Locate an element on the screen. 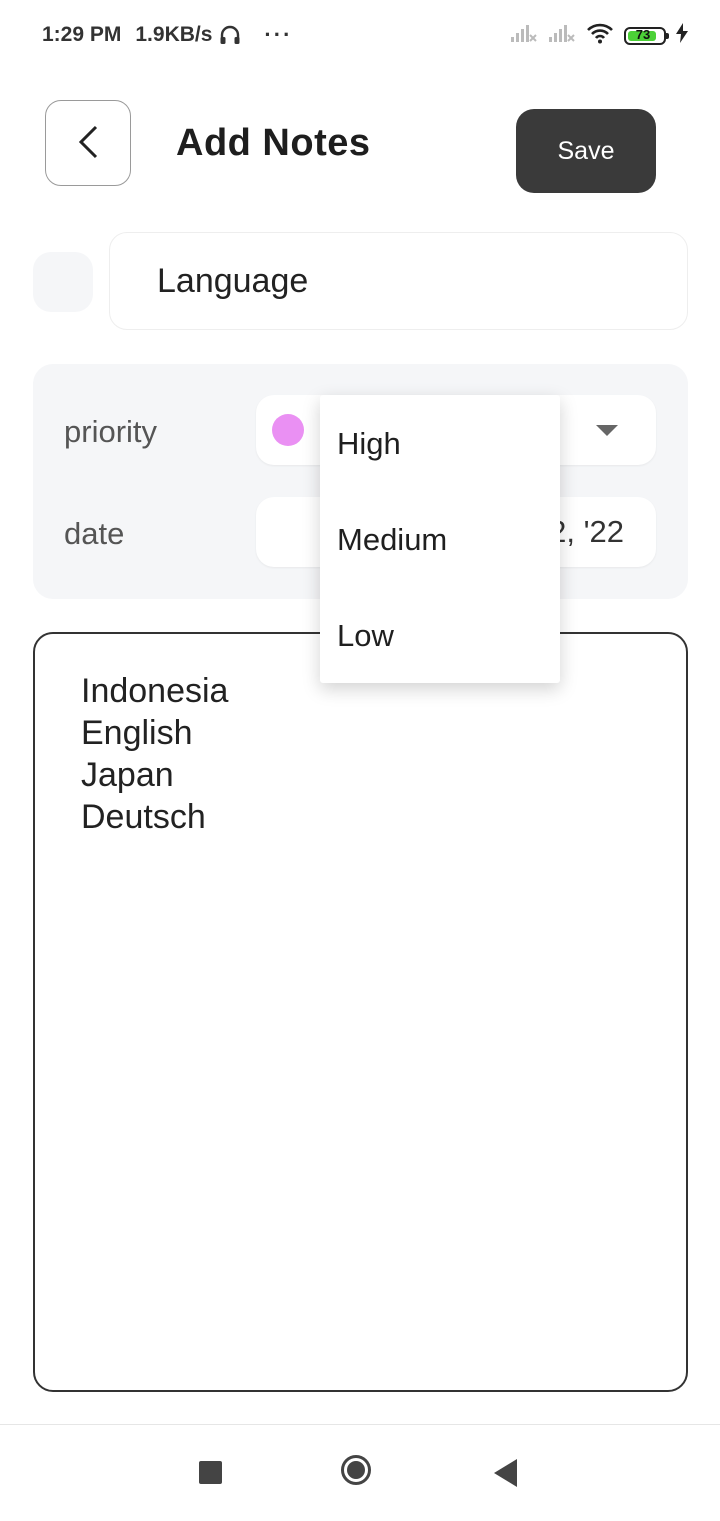 The image size is (720, 1521). priority-option-medium: Medium is located at coordinates (392, 540).